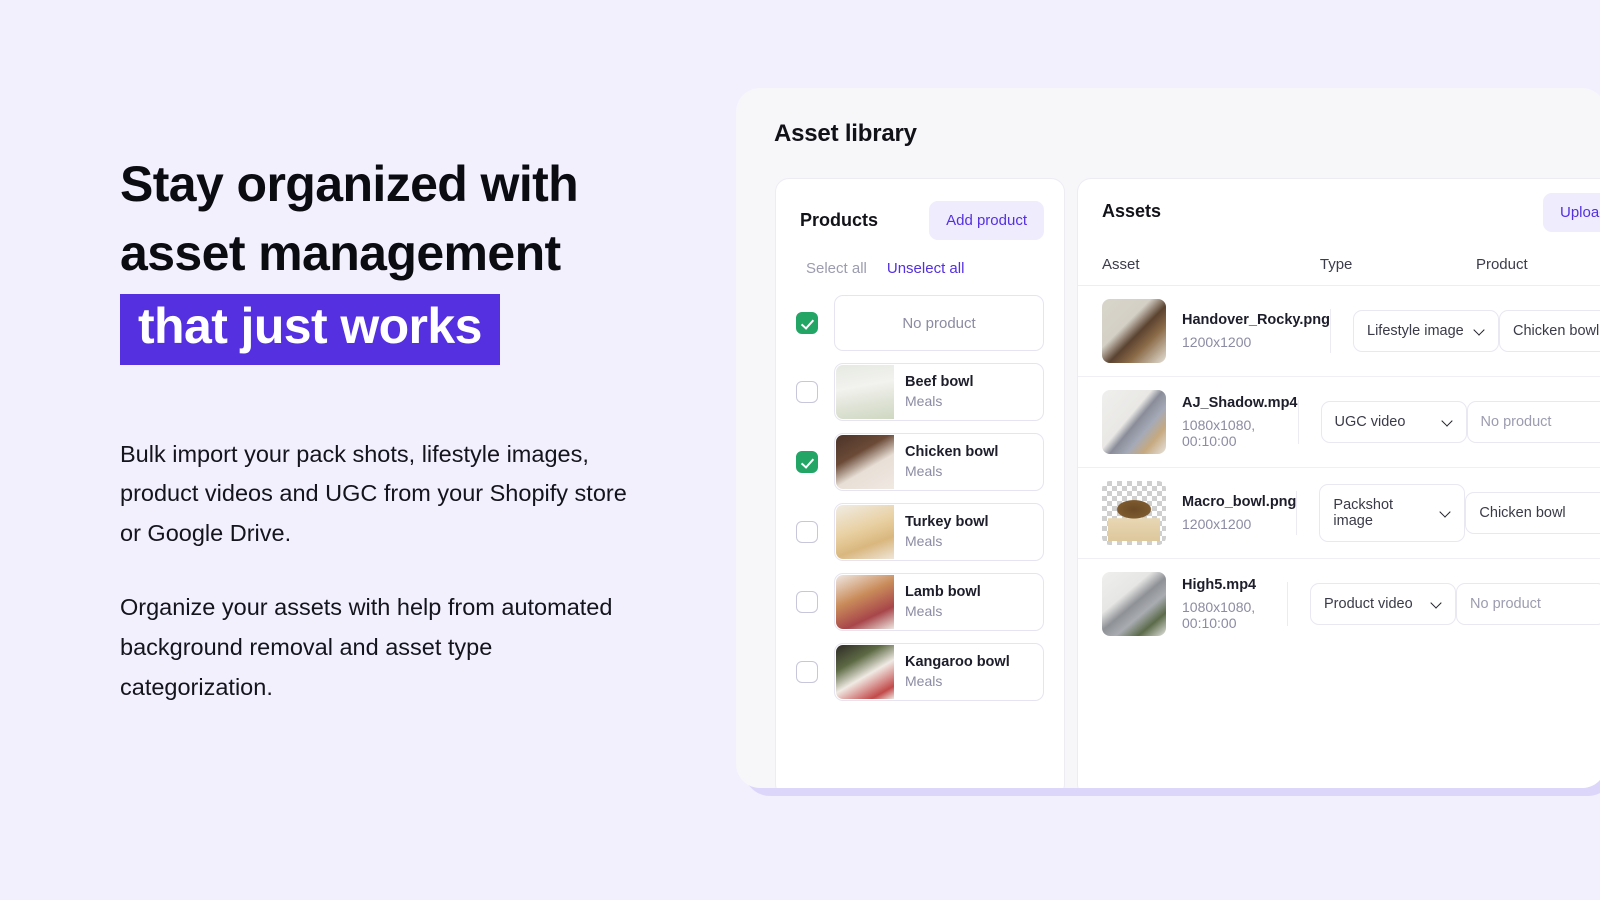 Image resolution: width=1600 pixels, height=900 pixels. What do you see at coordinates (943, 591) in the screenshot?
I see `product-name-lamb-bowl: Lamb bowl` at bounding box center [943, 591].